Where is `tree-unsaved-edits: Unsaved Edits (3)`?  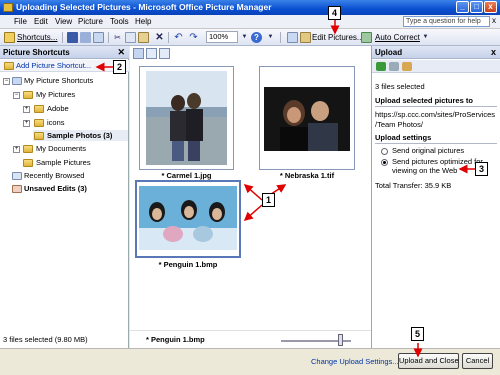 tree-unsaved-edits: Unsaved Edits (3) is located at coordinates (55, 188).